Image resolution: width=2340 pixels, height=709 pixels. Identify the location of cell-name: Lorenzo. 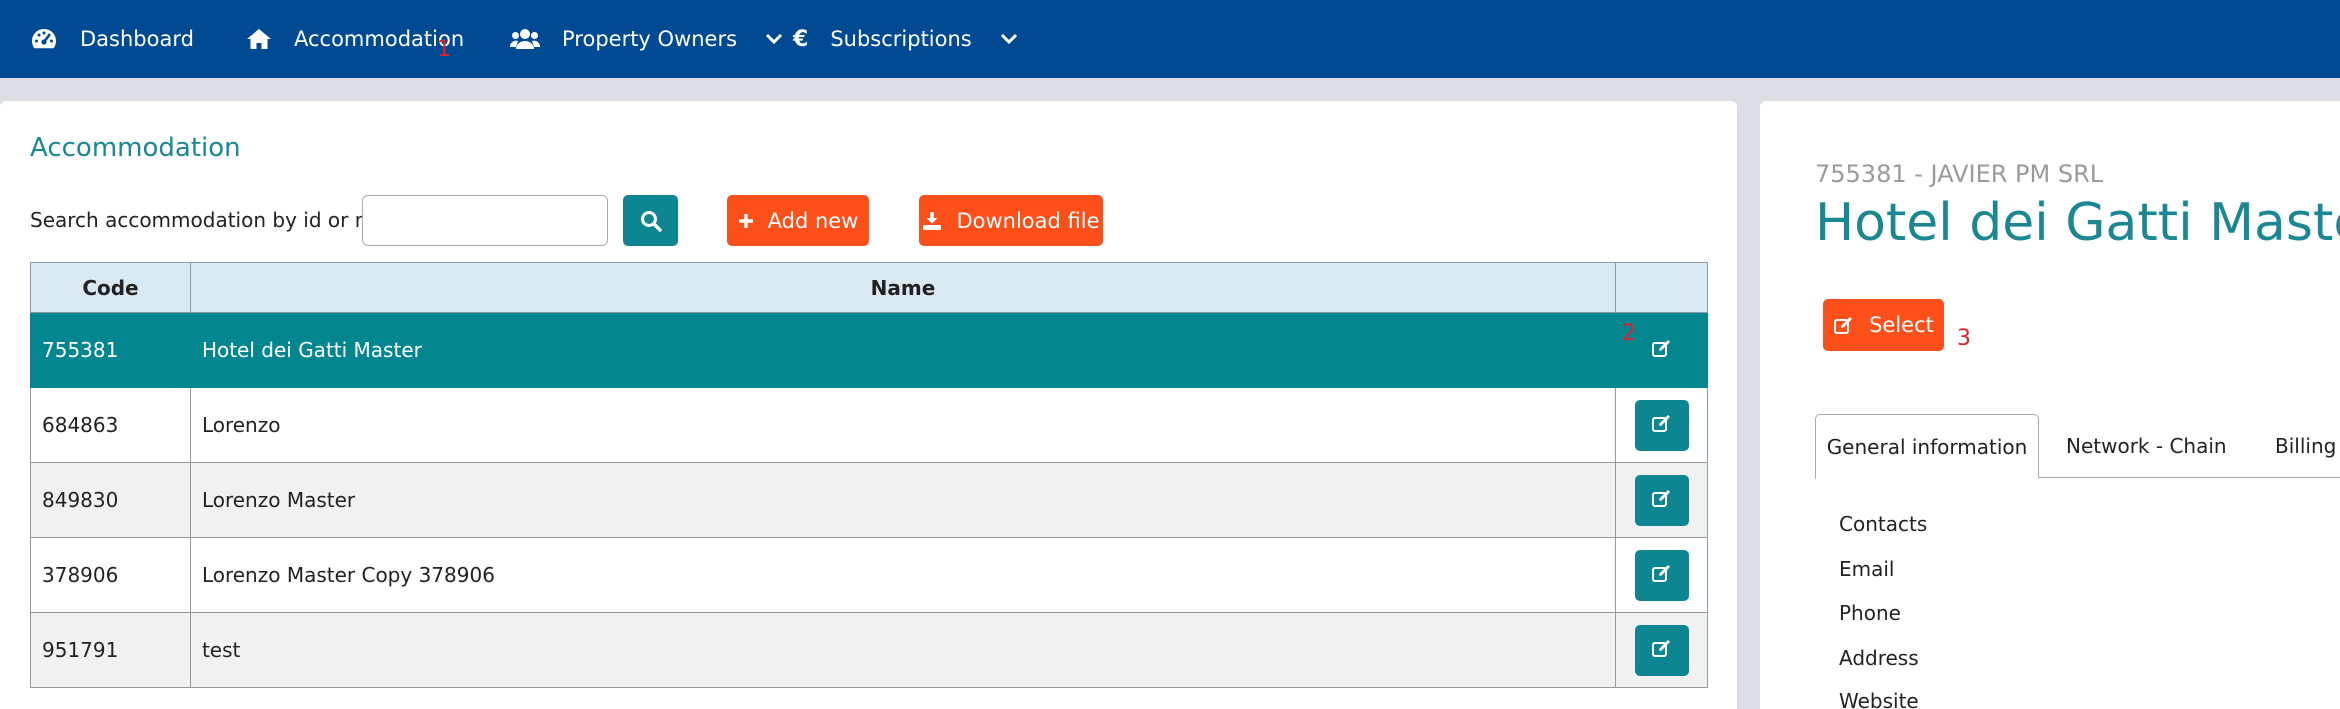
(903, 425).